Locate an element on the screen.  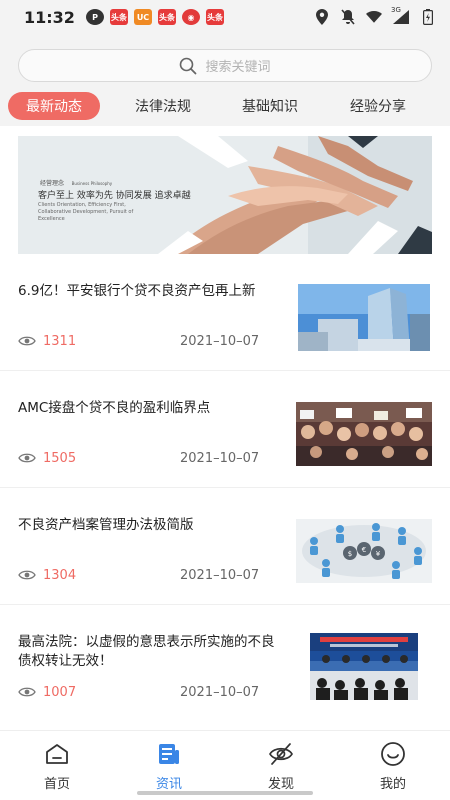
article-thumbnail: $ € ¥ is located at coordinates (364, 551).